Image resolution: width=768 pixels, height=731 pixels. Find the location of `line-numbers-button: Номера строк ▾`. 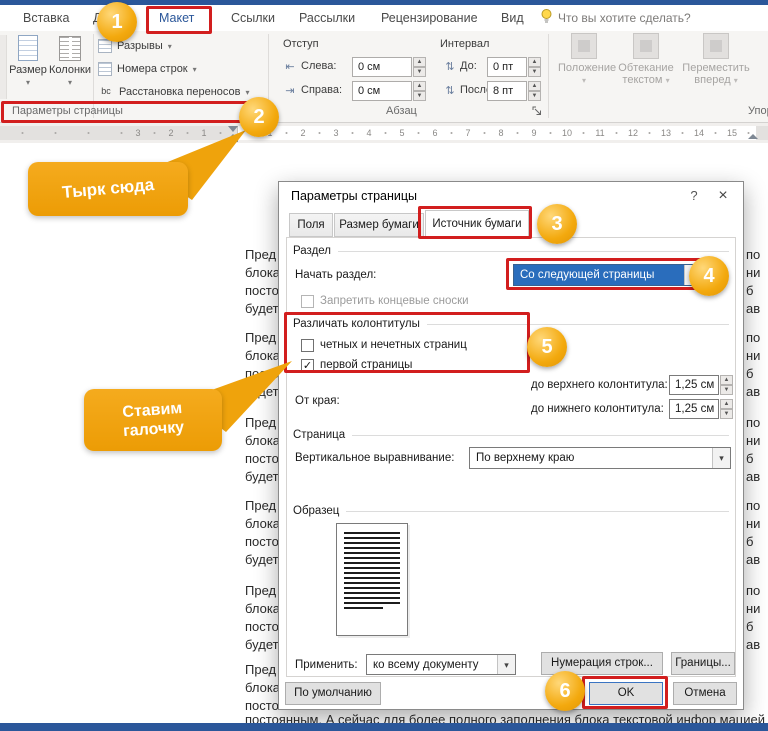

line-numbers-button: Номера строк ▾ is located at coordinates (147, 69).